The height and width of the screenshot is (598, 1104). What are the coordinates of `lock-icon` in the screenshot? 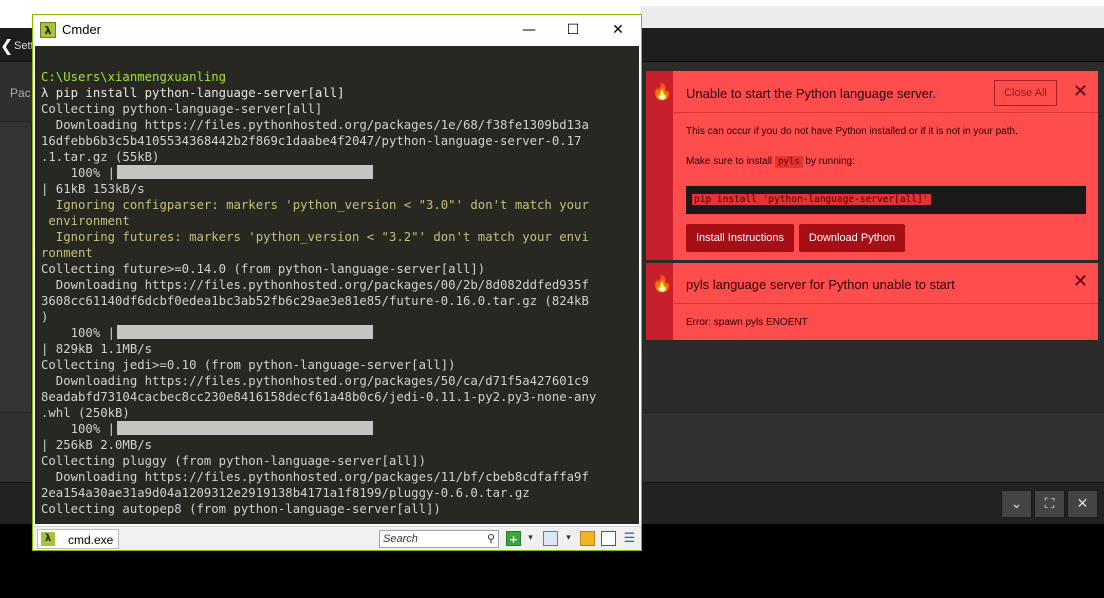 It's located at (587, 538).